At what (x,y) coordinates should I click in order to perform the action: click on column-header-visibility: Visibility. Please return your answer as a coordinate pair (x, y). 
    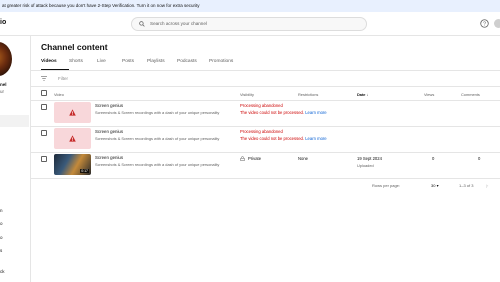
    Looking at the image, I should click on (247, 94).